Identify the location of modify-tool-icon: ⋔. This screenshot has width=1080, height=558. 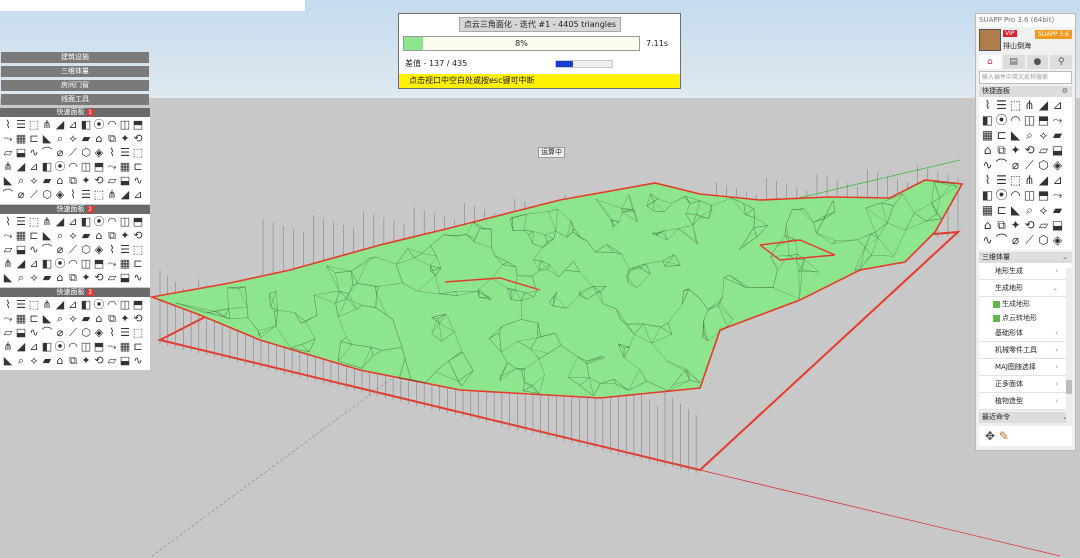
(47, 305).